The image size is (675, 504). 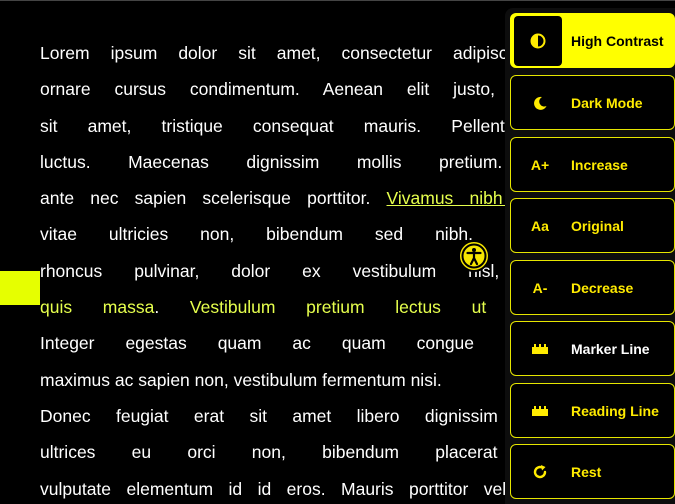 I want to click on side-marker-tab, so click(x=20, y=288).